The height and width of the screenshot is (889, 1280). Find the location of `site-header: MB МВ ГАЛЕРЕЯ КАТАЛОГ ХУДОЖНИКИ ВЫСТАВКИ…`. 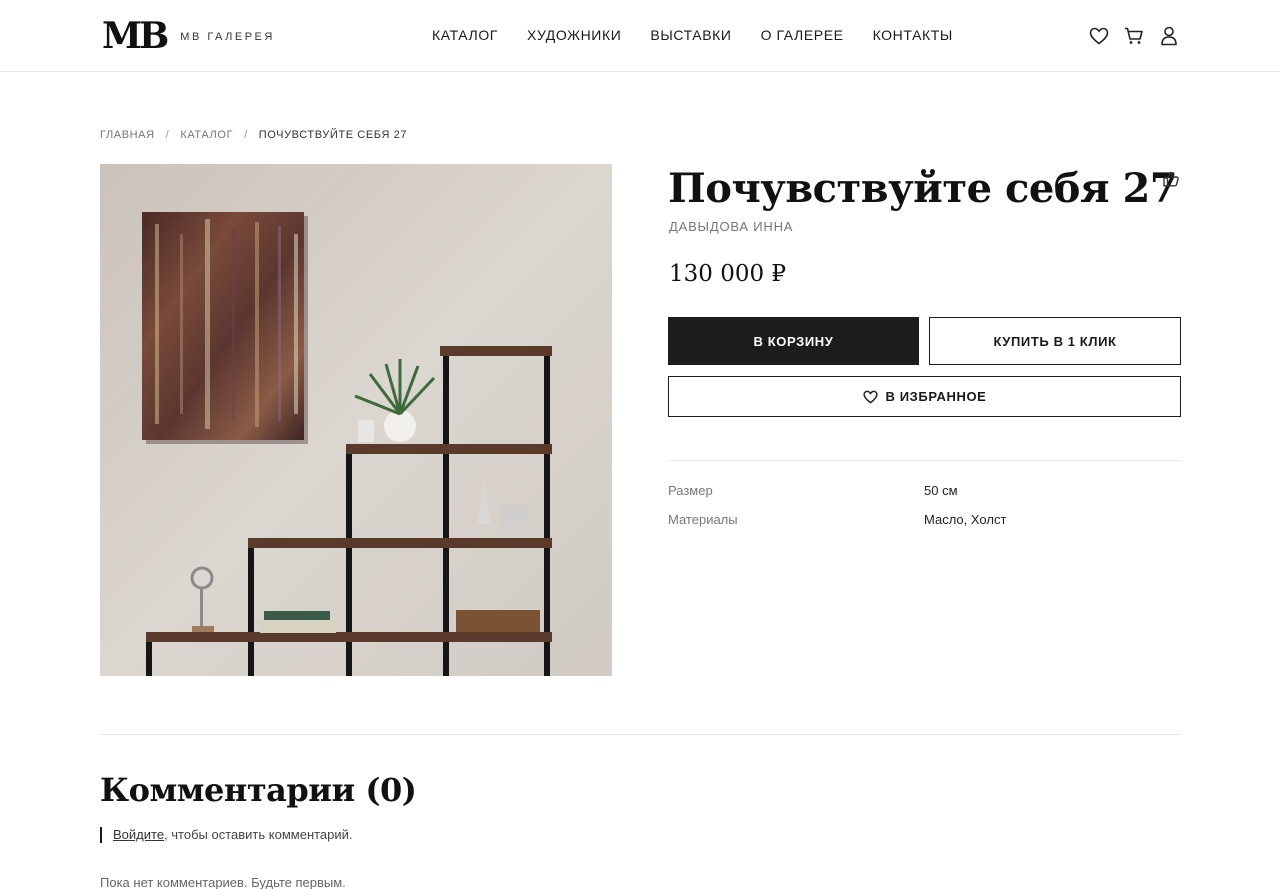

site-header: MB МВ ГАЛЕРЕЯ КАТАЛОГ ХУДОЖНИКИ ВЫСТАВКИ… is located at coordinates (640, 36).